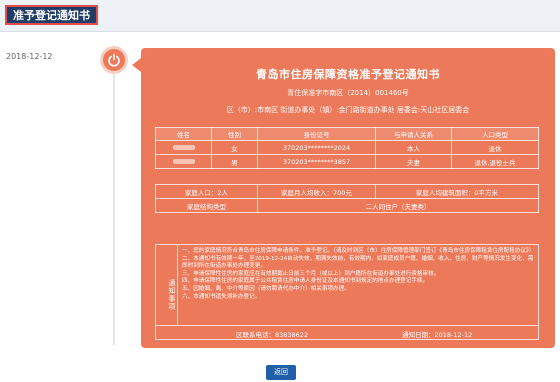  Describe the element at coordinates (234, 147) in the screenshot. I see `member-gender: 女` at that location.